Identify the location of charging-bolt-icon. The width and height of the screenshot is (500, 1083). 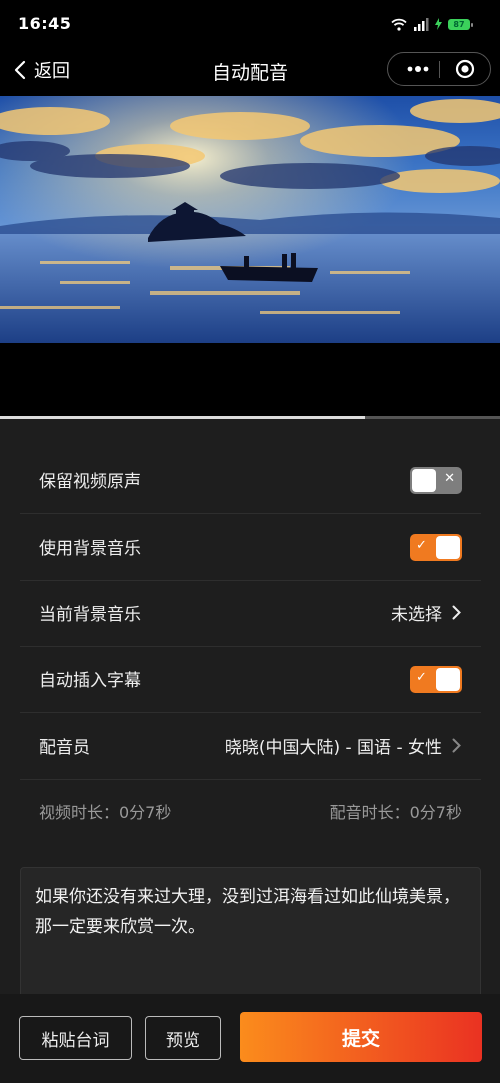
(438, 24).